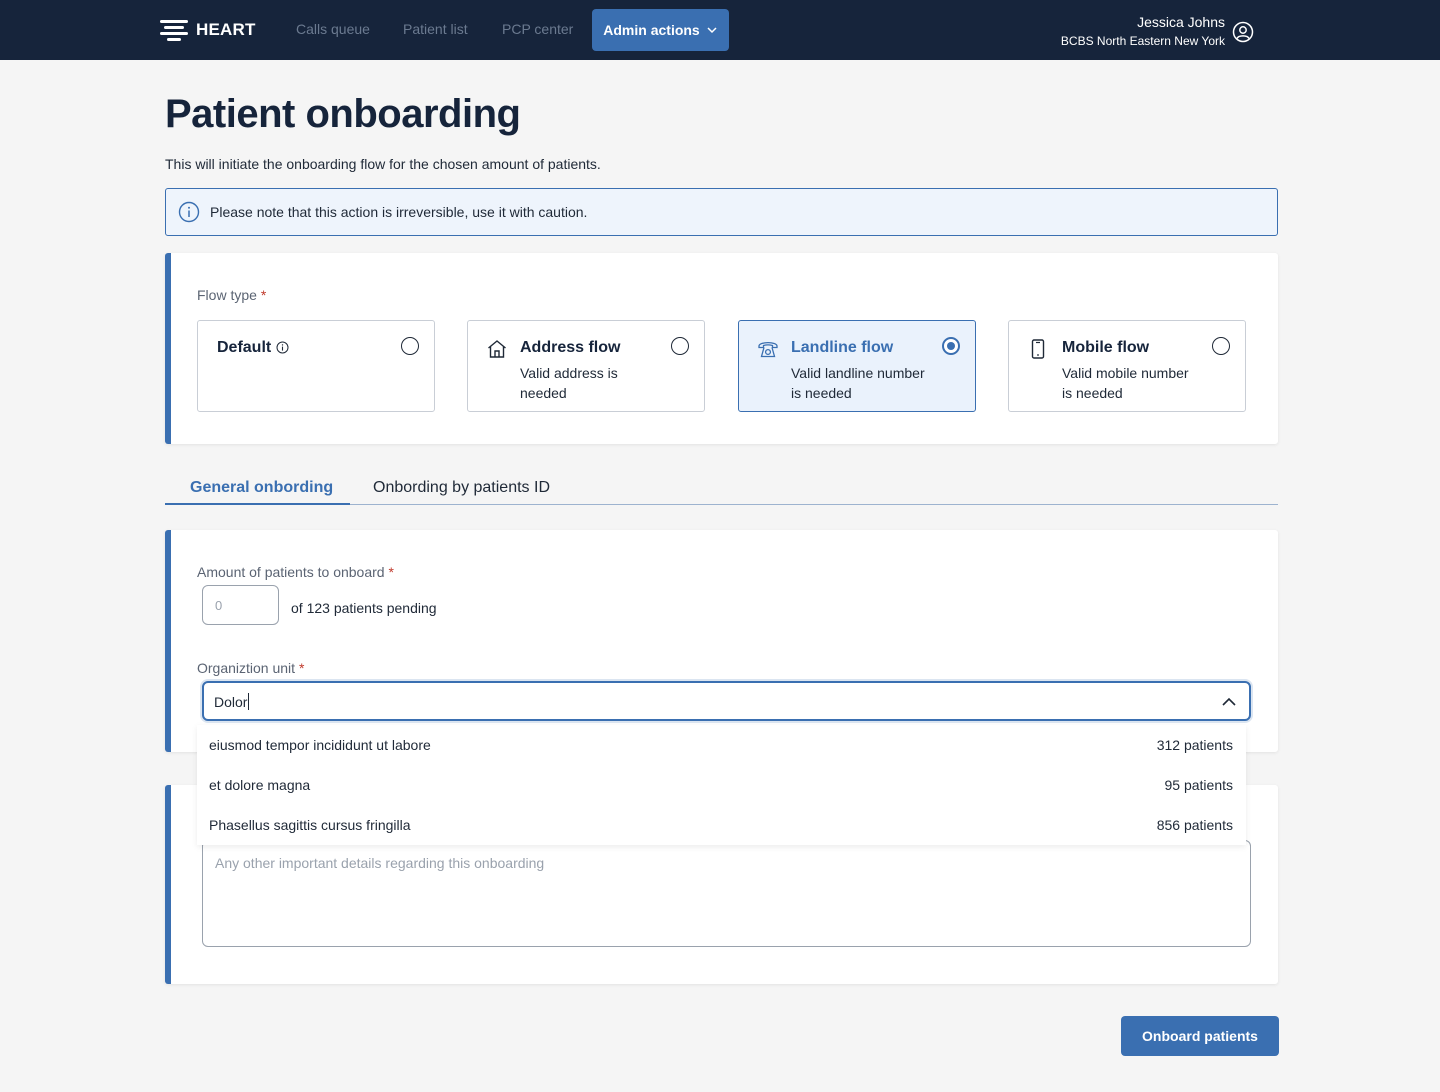 This screenshot has width=1440, height=1092. What do you see at coordinates (240, 605) in the screenshot?
I see `amount-input: 0` at bounding box center [240, 605].